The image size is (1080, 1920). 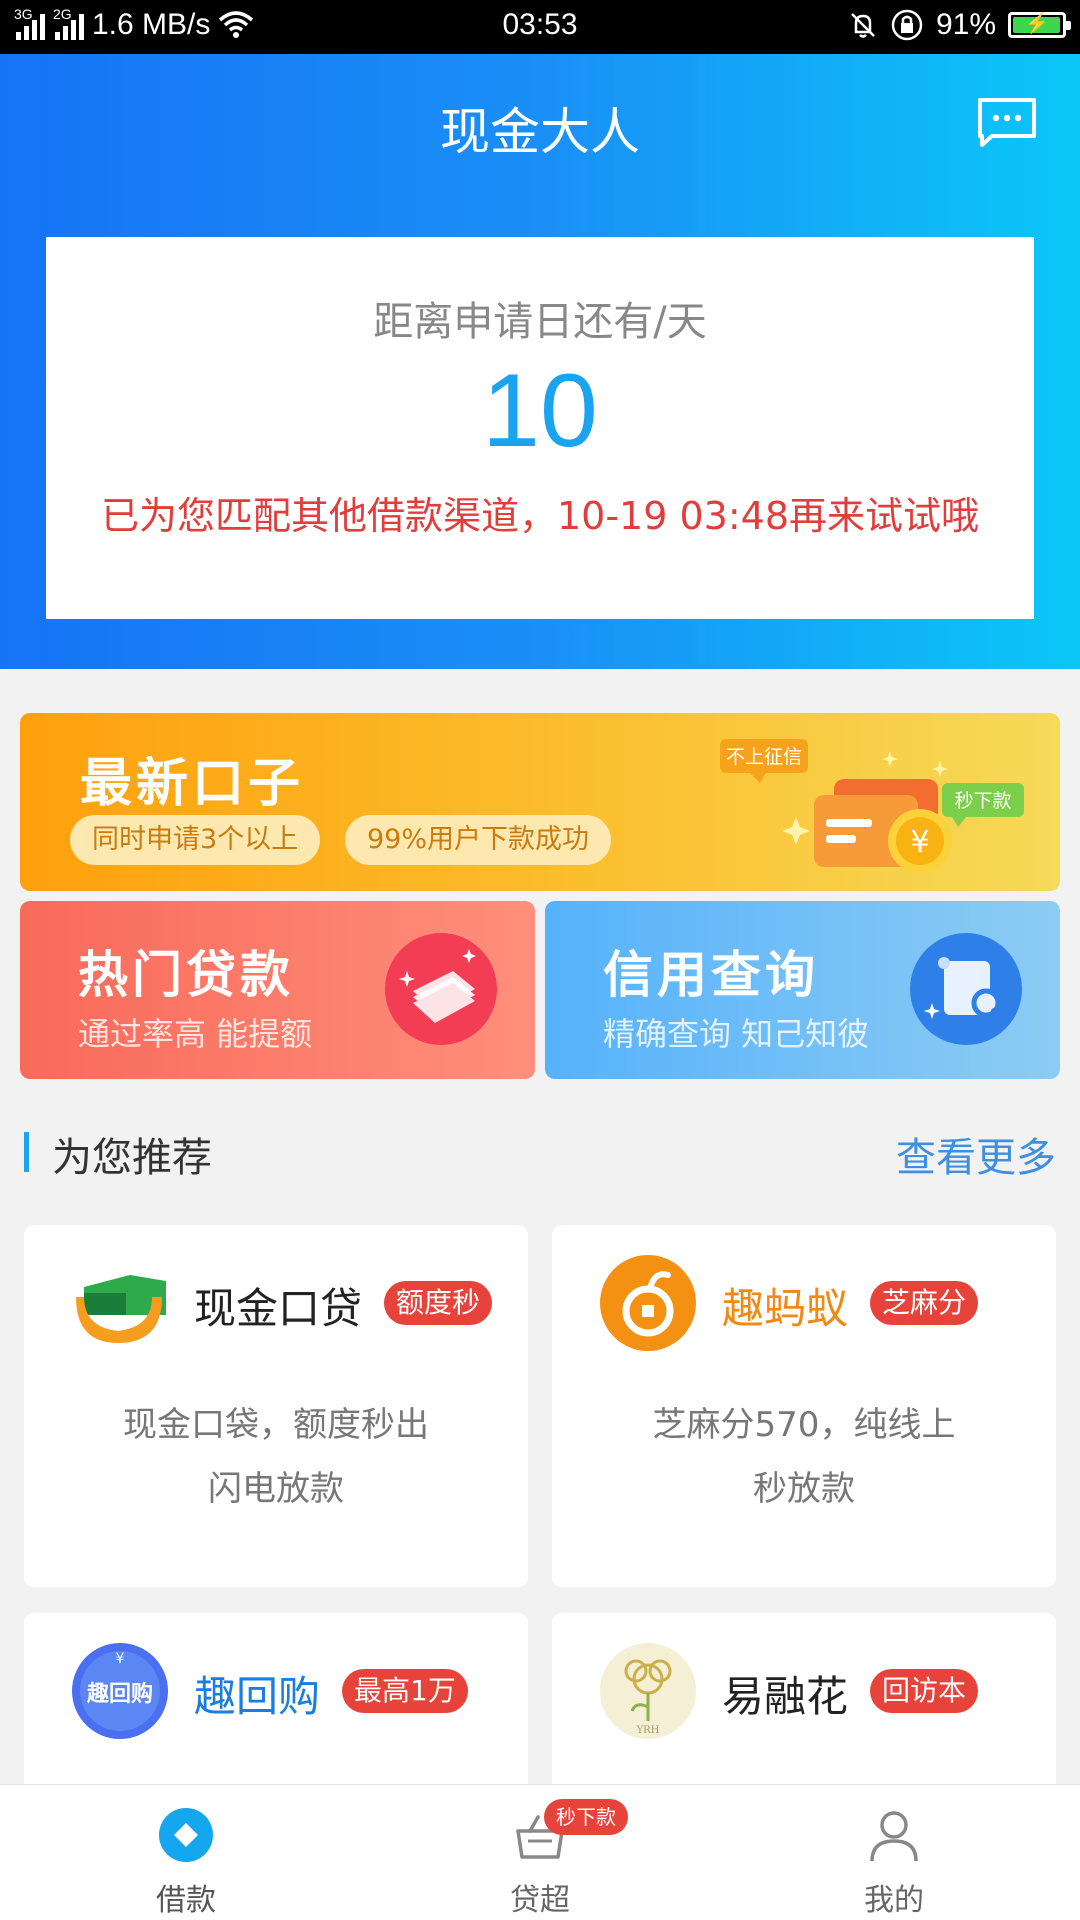 I want to click on product-description: 芝麻分570，纯线上 秒放款, so click(x=804, y=1457).